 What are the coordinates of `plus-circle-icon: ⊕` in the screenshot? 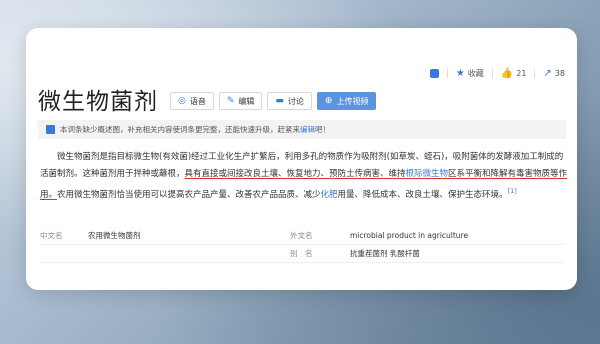 It's located at (328, 101).